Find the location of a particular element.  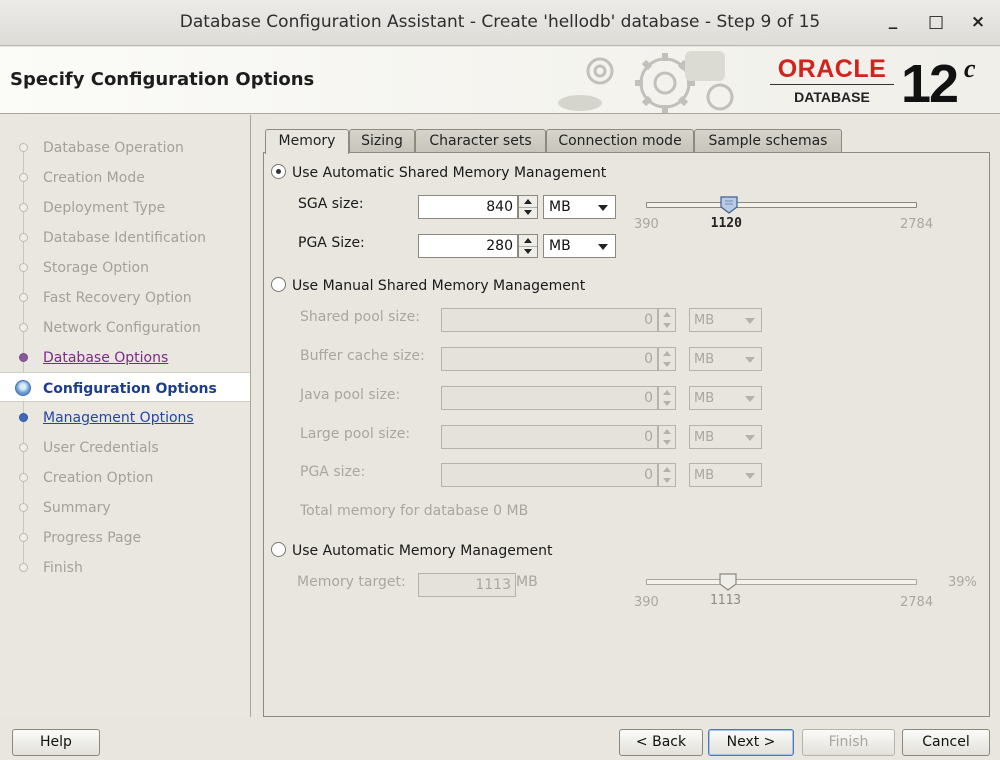

slider2-max-label: 2784 is located at coordinates (917, 602).